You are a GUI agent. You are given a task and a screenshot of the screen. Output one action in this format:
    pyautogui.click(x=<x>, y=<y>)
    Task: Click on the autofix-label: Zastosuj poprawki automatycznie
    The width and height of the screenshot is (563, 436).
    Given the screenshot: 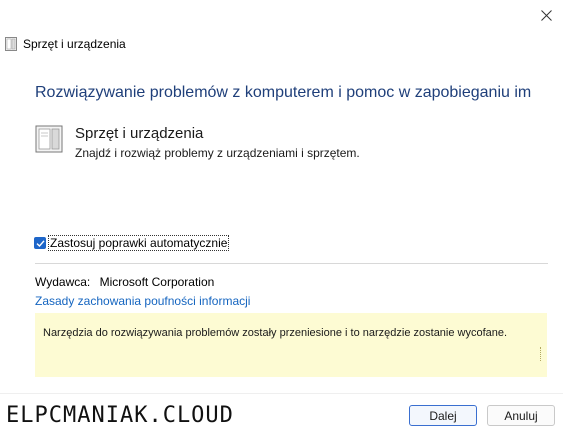 What is the action you would take?
    pyautogui.click(x=139, y=243)
    